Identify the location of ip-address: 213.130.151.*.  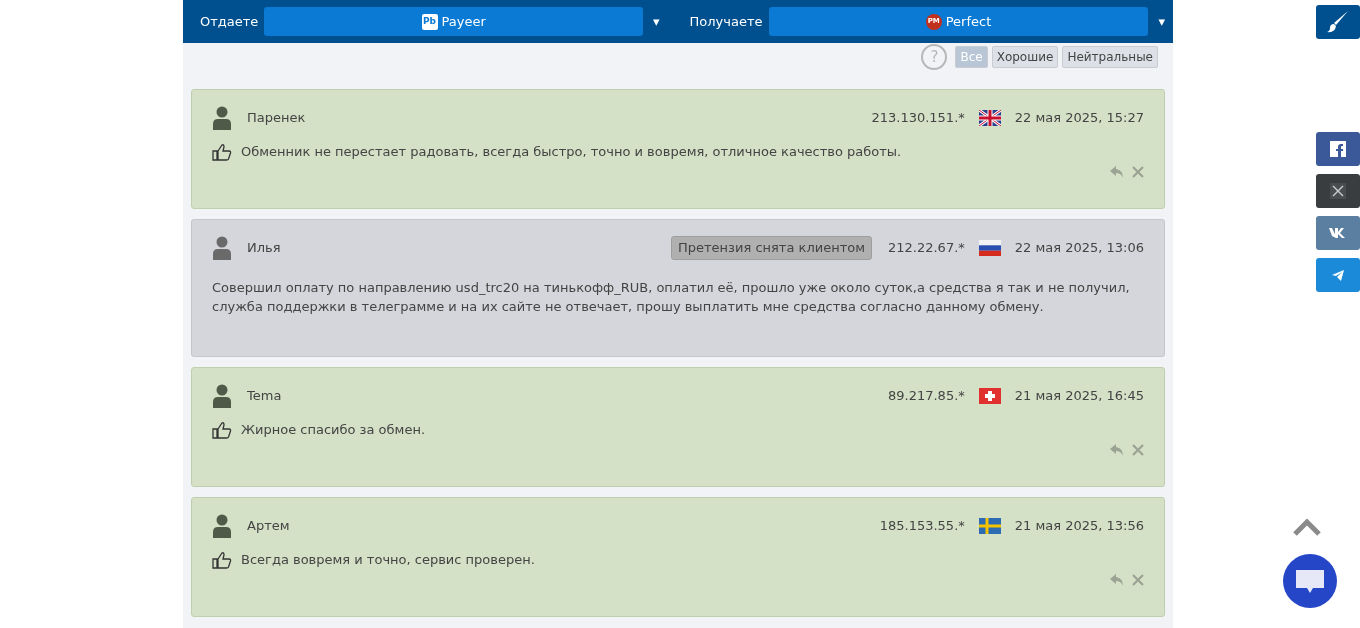
(918, 118).